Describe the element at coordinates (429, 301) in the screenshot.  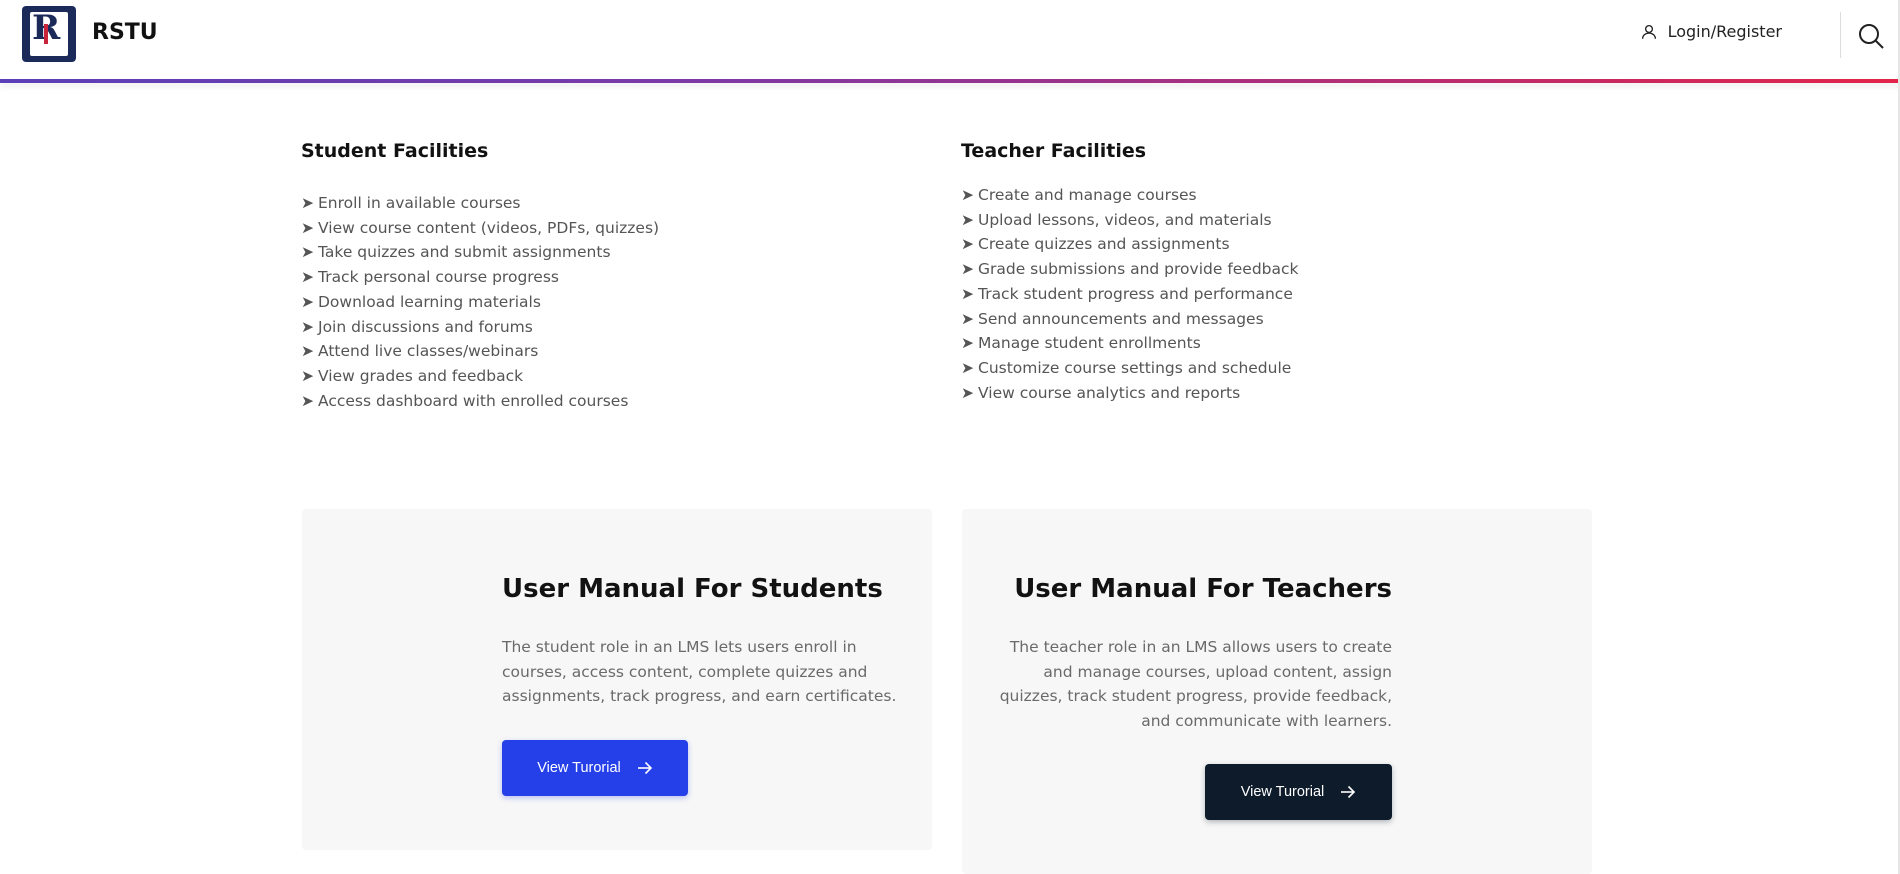
I see `student-facility-item-text: Download learning materials` at that location.